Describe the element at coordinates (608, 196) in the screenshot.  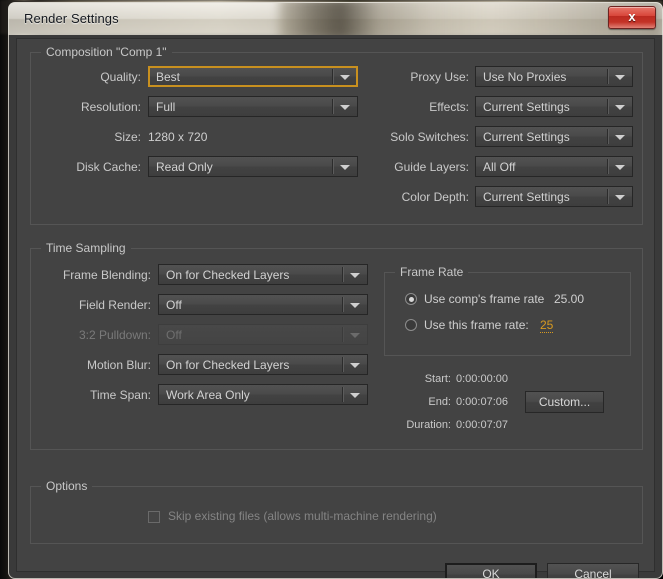
I see `color-depth-dropdown-separator` at that location.